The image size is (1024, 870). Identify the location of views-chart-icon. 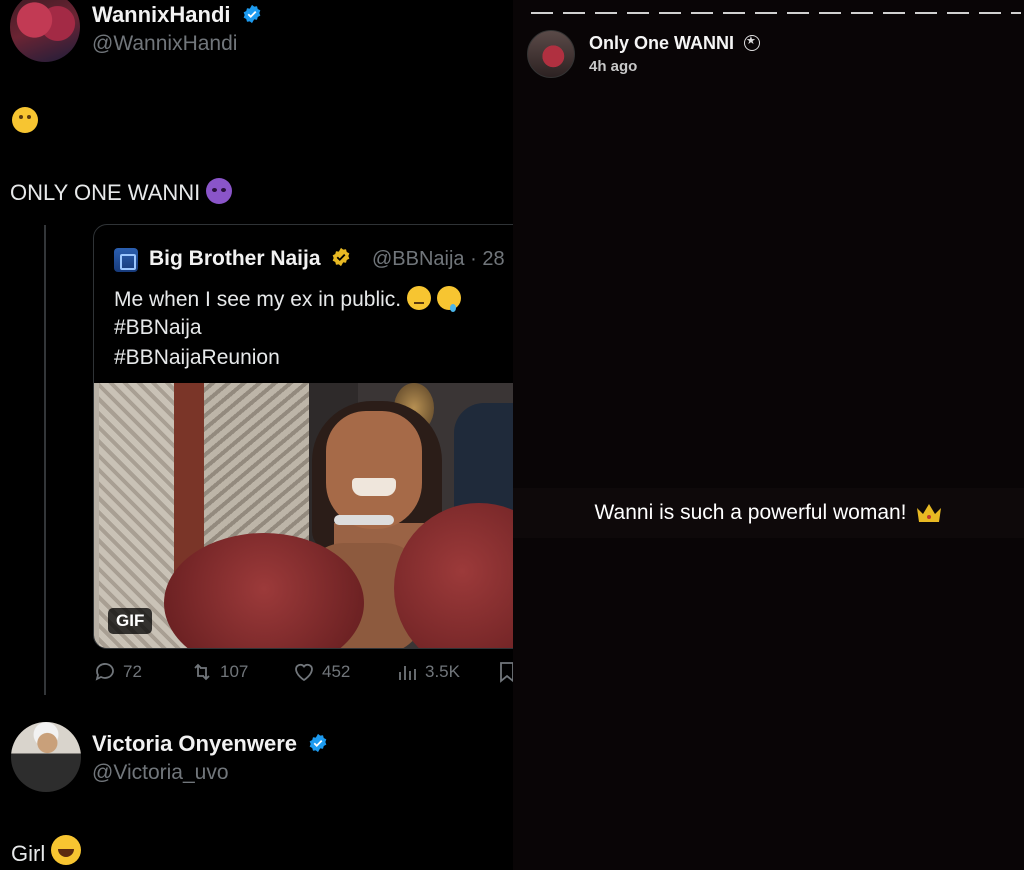
(407, 673).